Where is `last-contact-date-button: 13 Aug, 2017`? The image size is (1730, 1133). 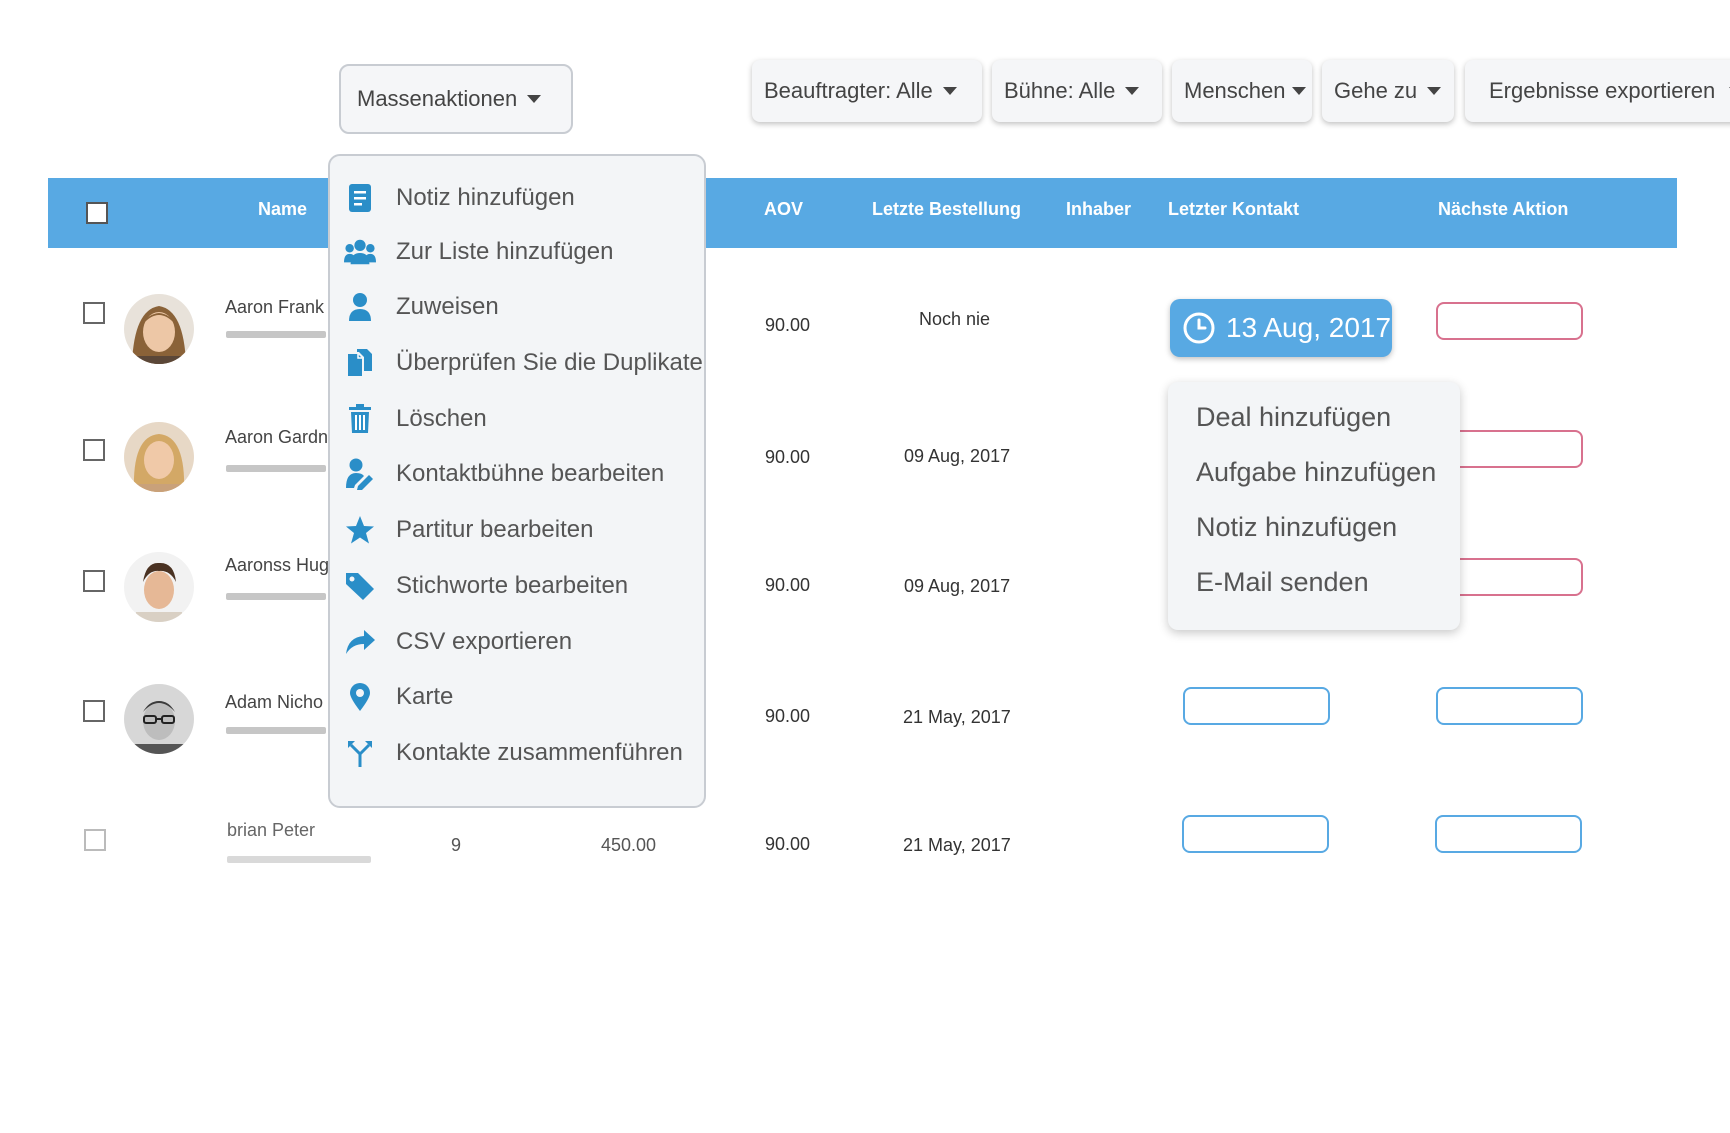 last-contact-date-button: 13 Aug, 2017 is located at coordinates (1281, 328).